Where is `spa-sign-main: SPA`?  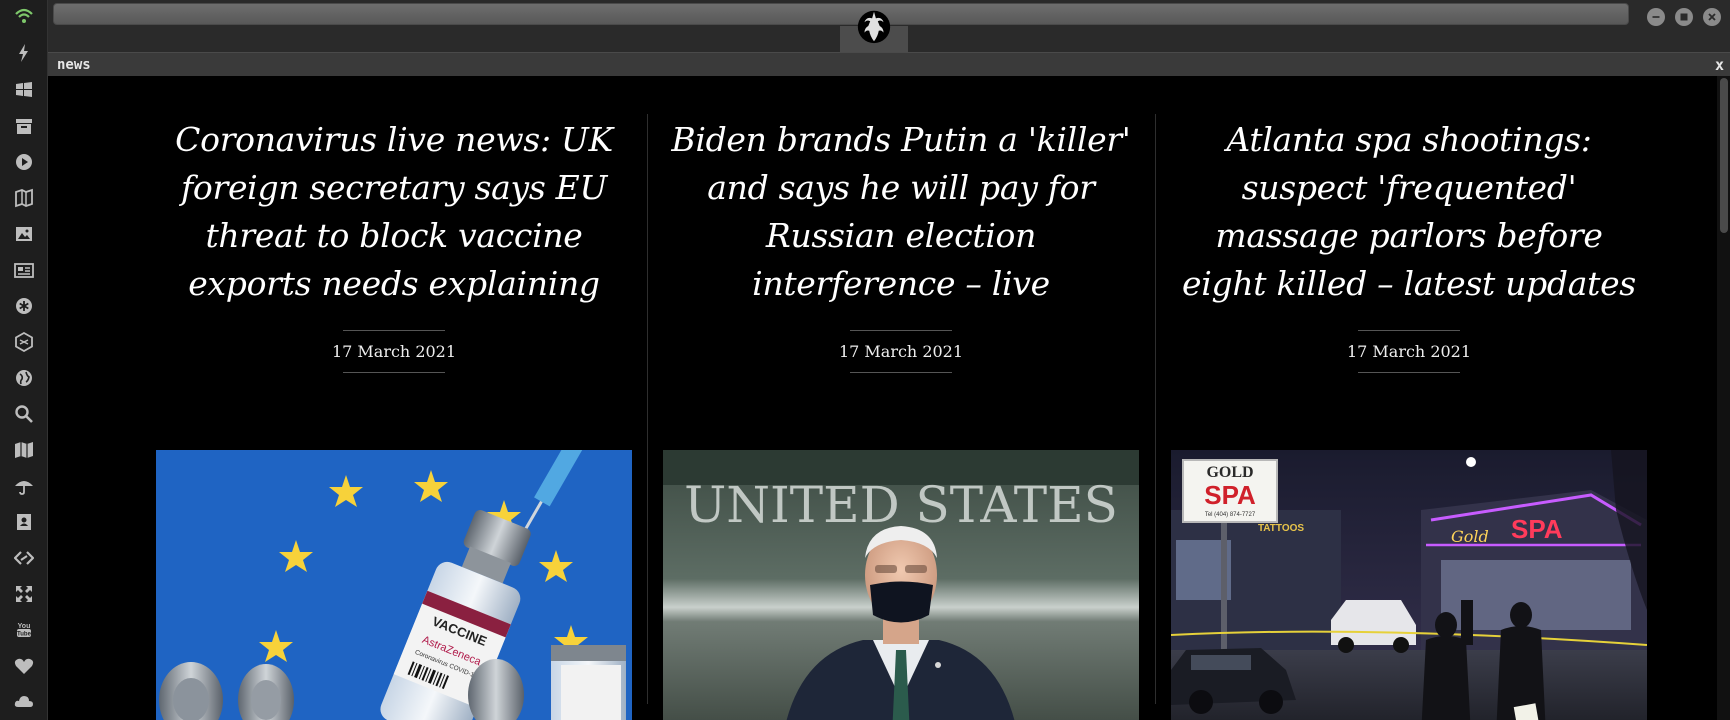
spa-sign-main: SPA is located at coordinates (1230, 495).